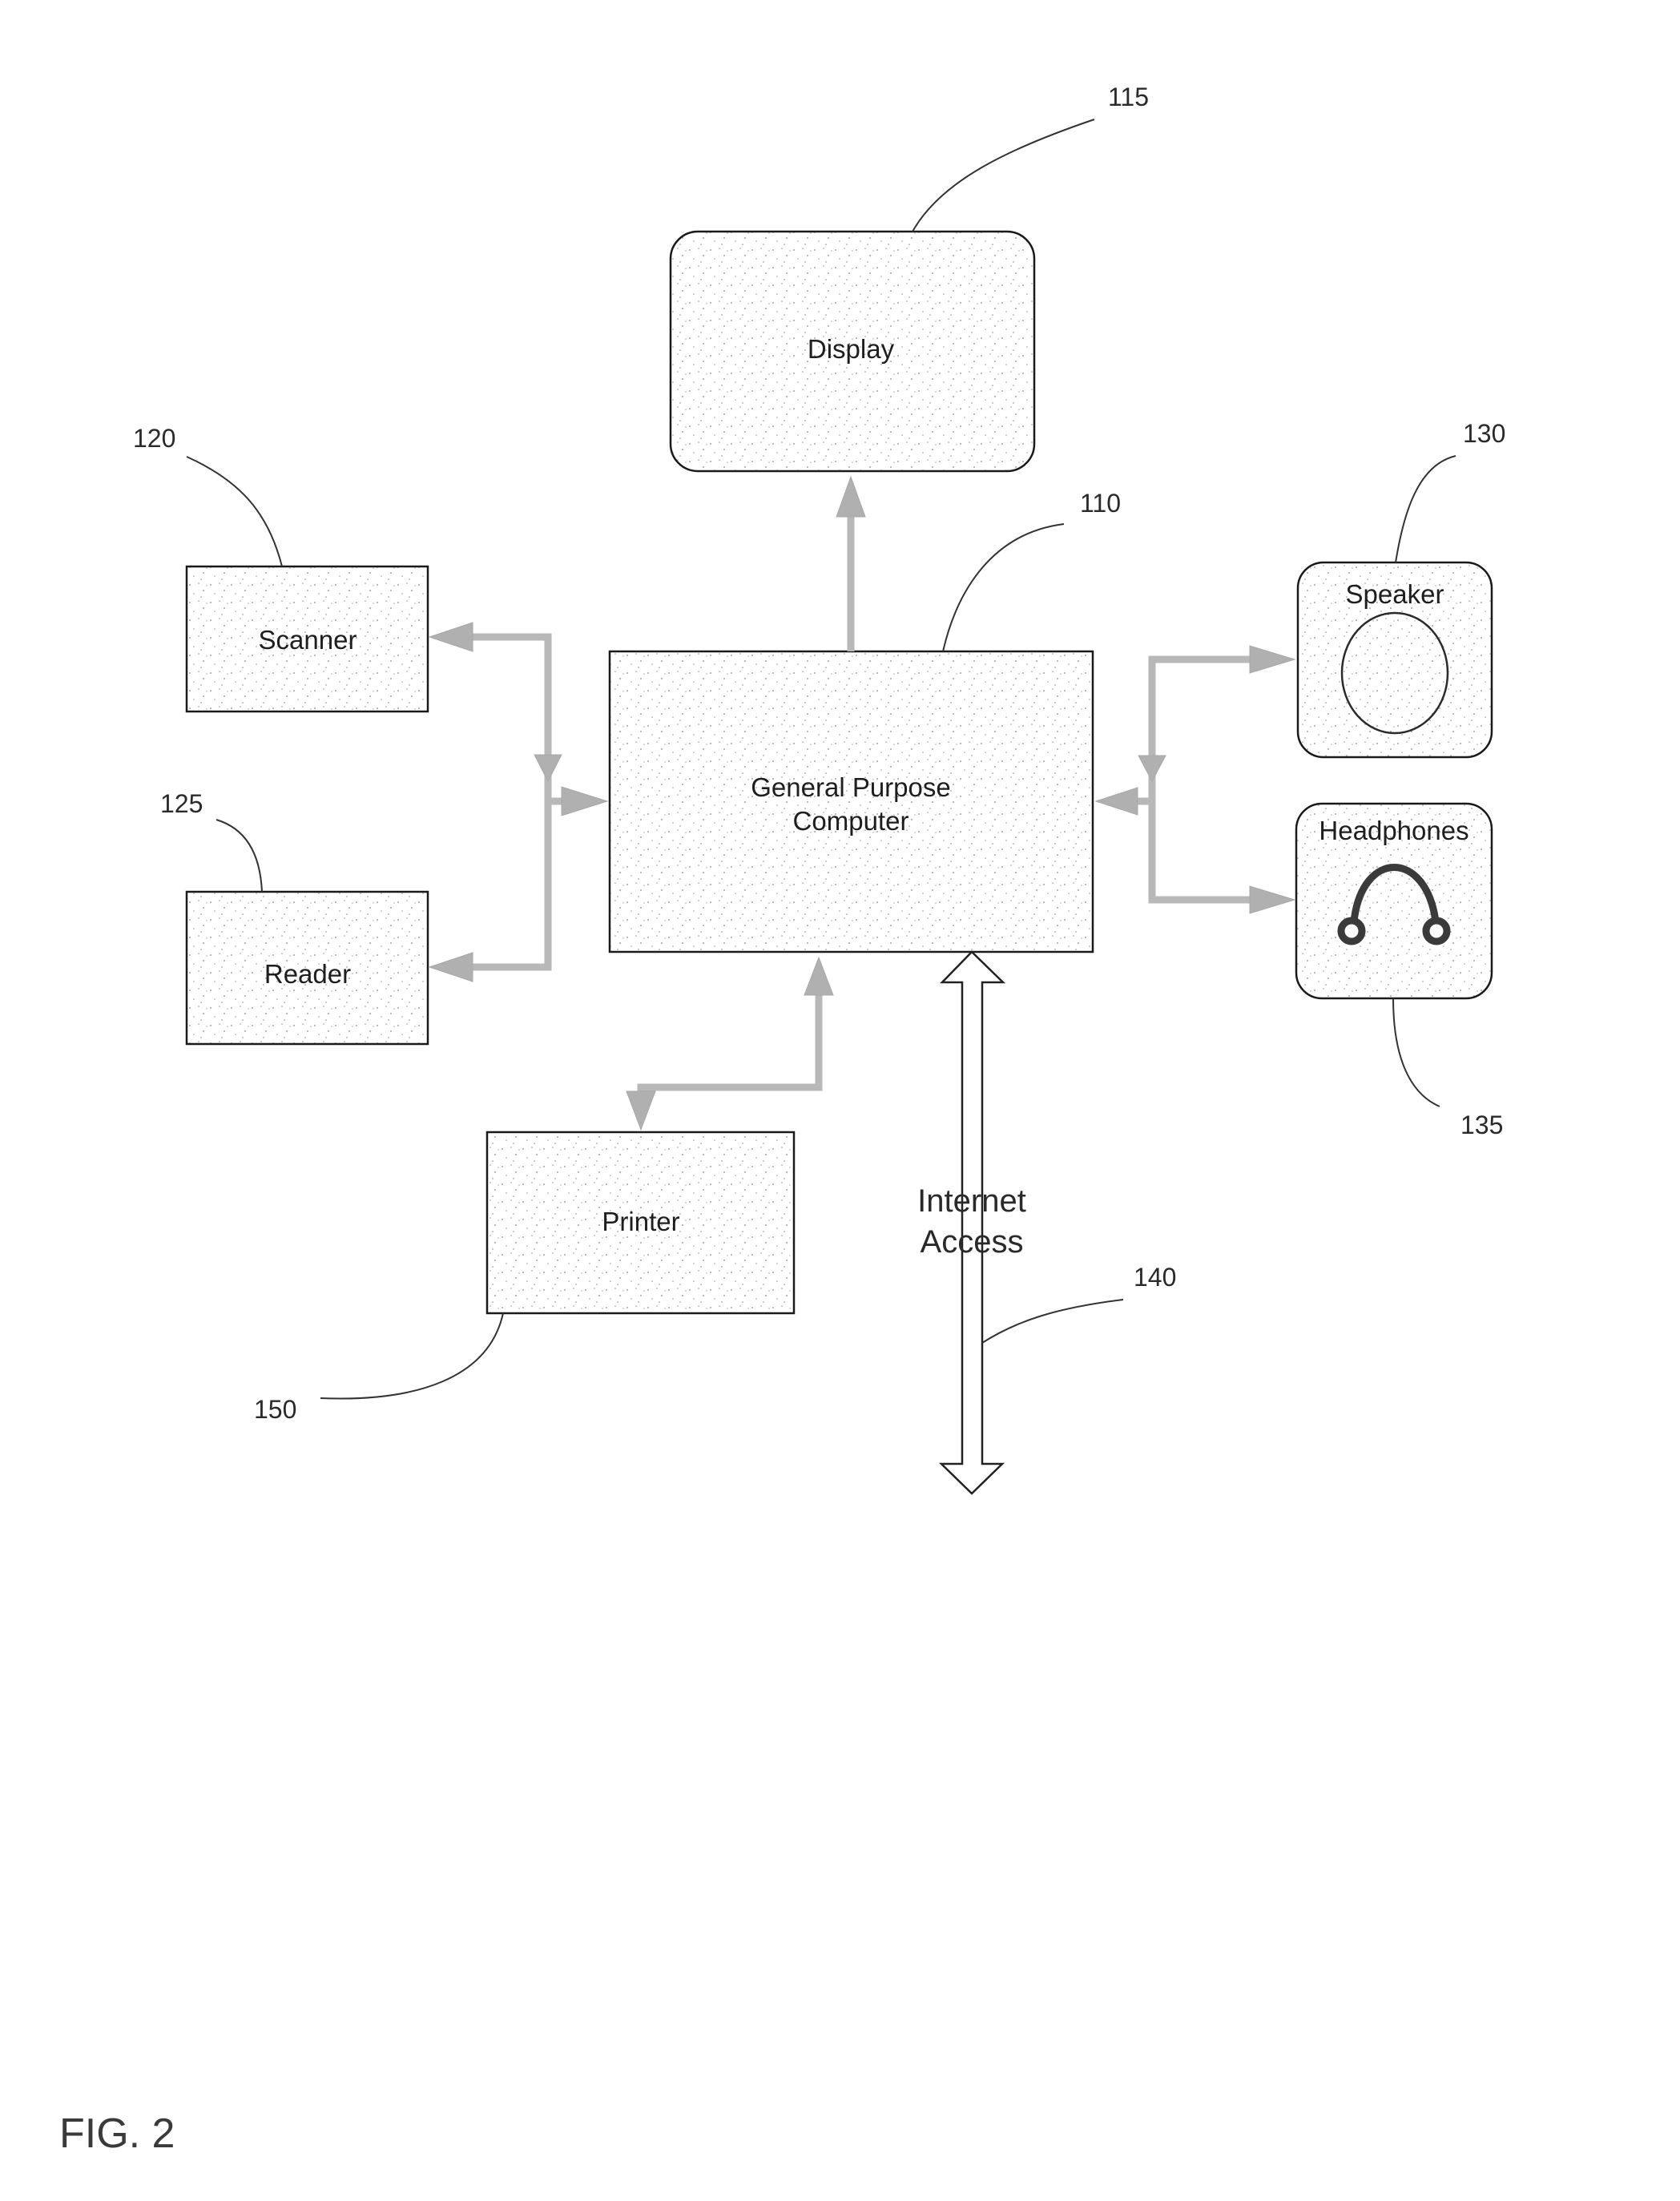 The image size is (1680, 2201). Describe the element at coordinates (851, 563) in the screenshot. I see `connector-computer-display` at that location.